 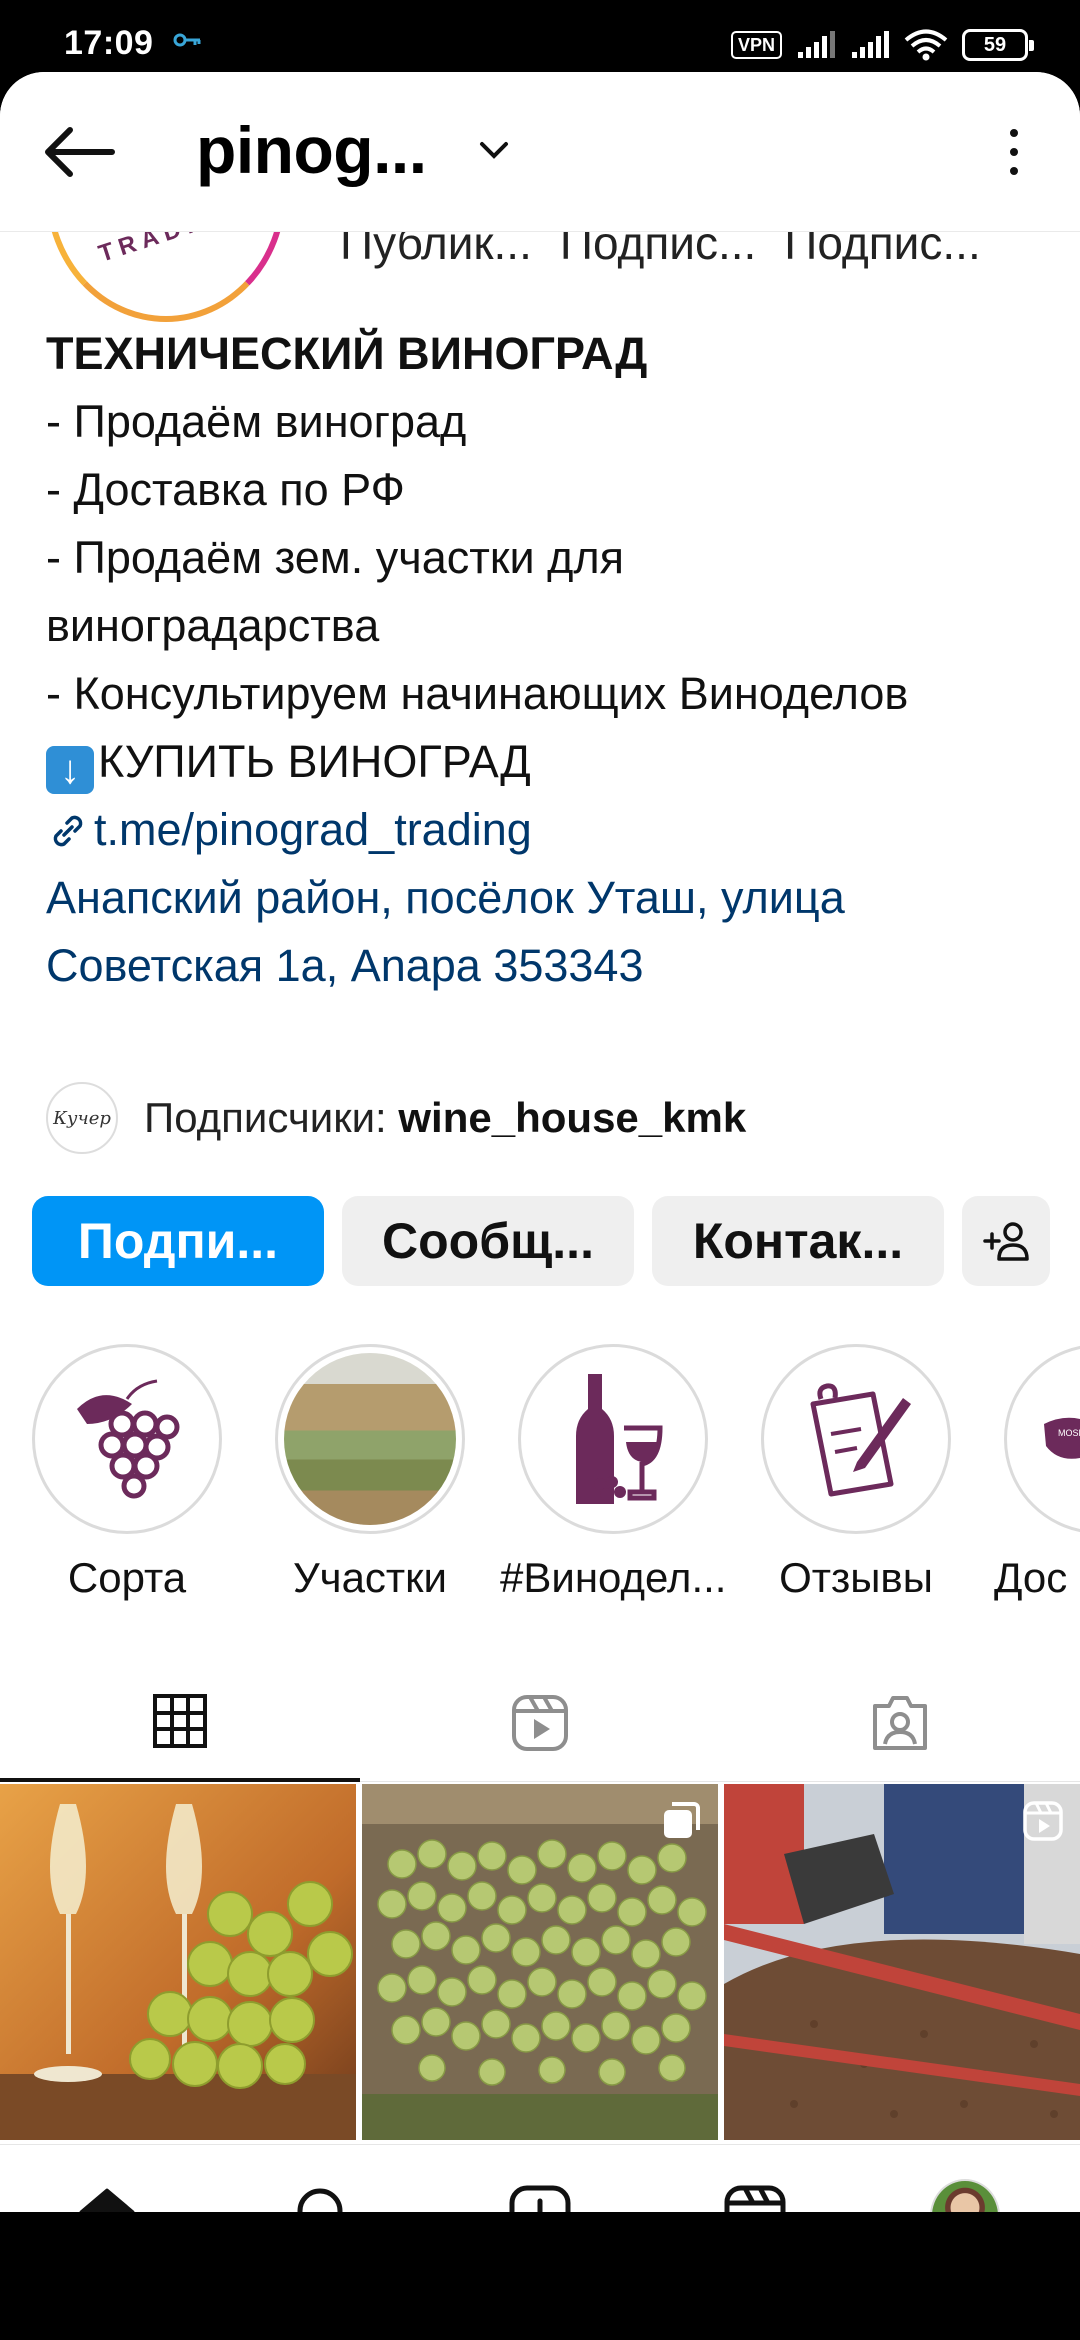 I want to click on followed-by-text: Подписчики: wine_house_kmk, so click(x=445, y=1118).